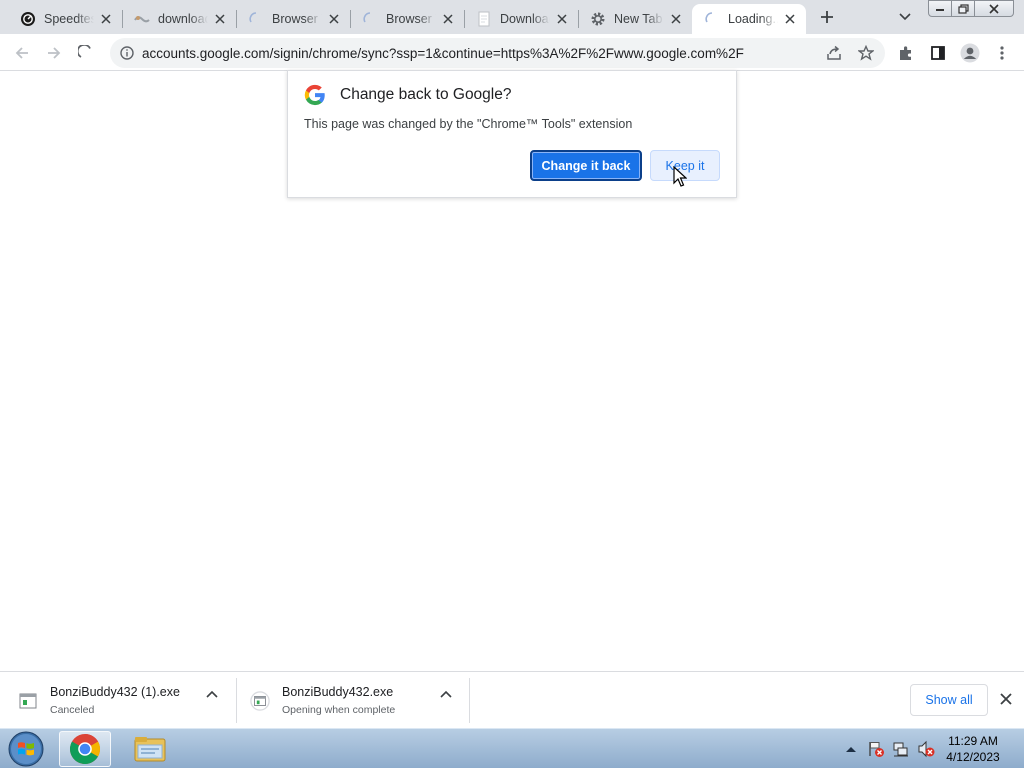 The image size is (1024, 768). I want to click on download-status: Canceled, so click(72, 710).